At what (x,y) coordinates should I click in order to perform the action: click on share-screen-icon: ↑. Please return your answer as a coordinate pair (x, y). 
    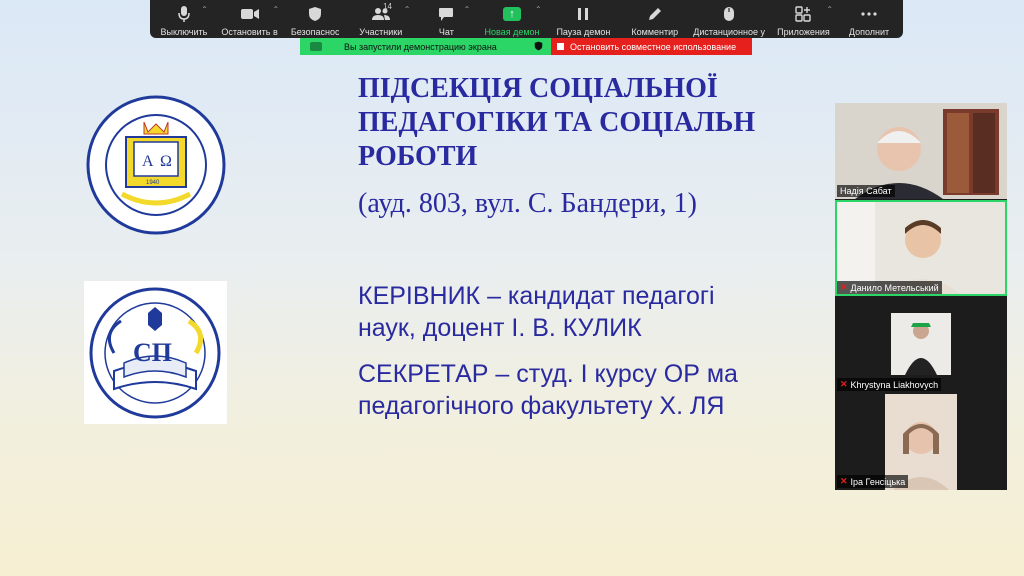
    Looking at the image, I should click on (512, 14).